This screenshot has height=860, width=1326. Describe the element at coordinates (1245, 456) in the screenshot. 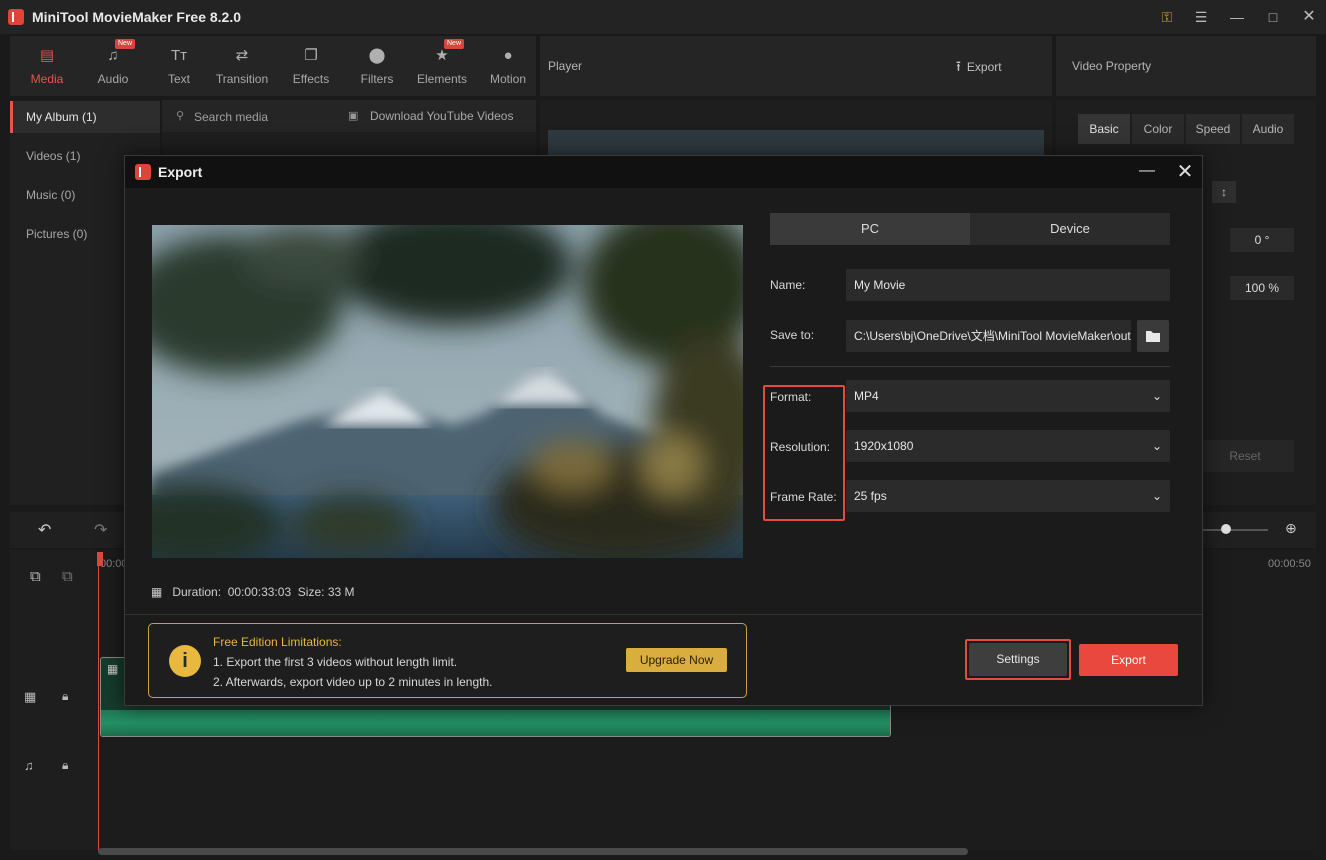

I see `reset-button: Reset` at that location.